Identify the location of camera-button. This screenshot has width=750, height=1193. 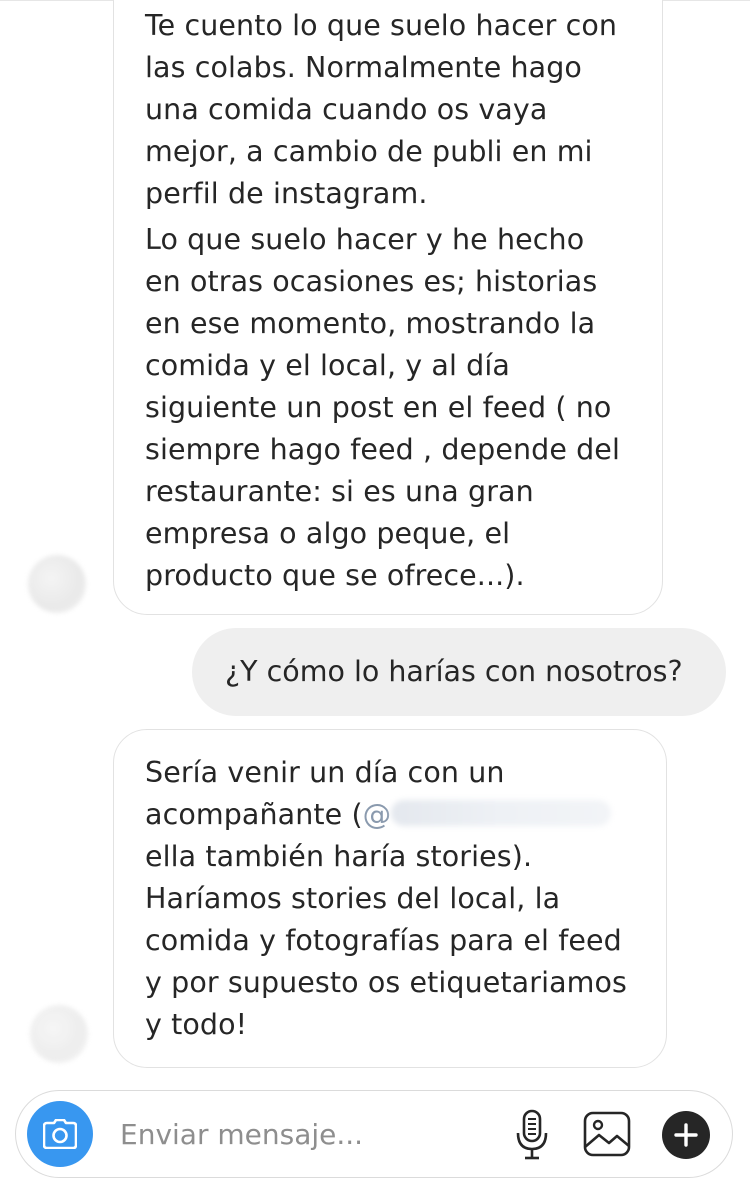
(60, 1134).